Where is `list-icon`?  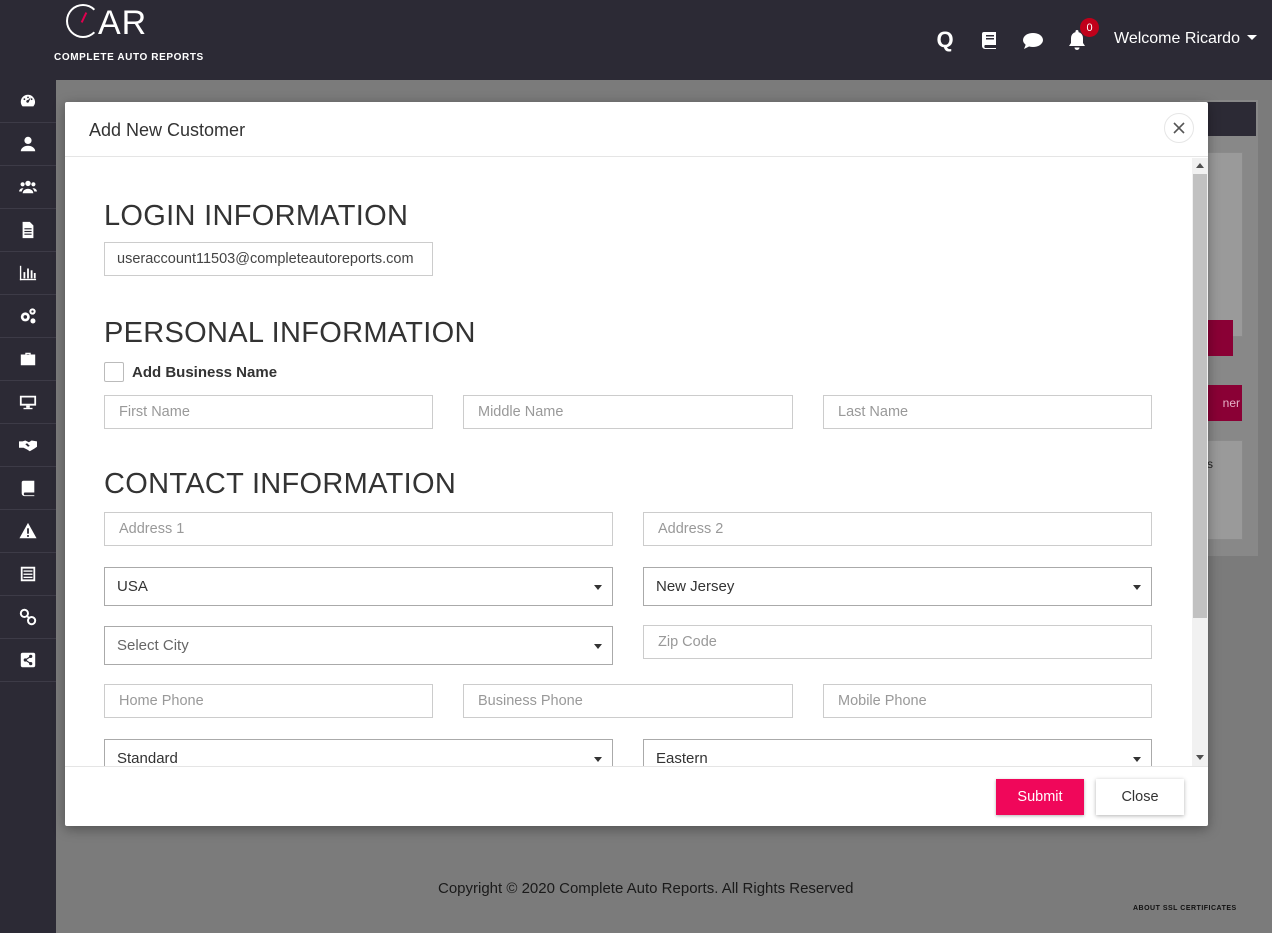 list-icon is located at coordinates (28, 574).